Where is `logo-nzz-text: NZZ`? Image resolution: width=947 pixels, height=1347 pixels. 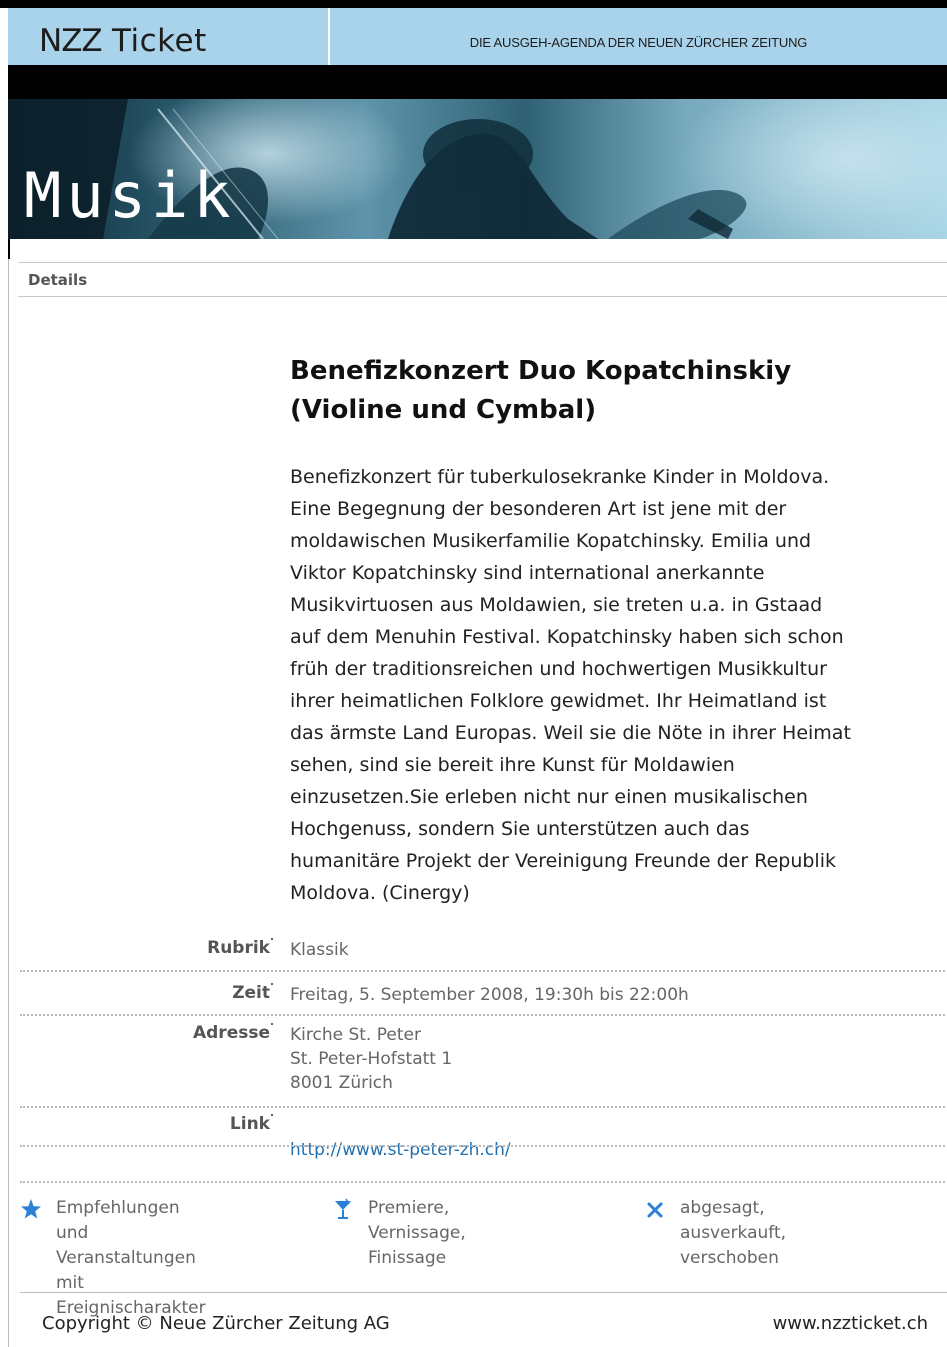 logo-nzz-text: NZZ is located at coordinates (71, 41).